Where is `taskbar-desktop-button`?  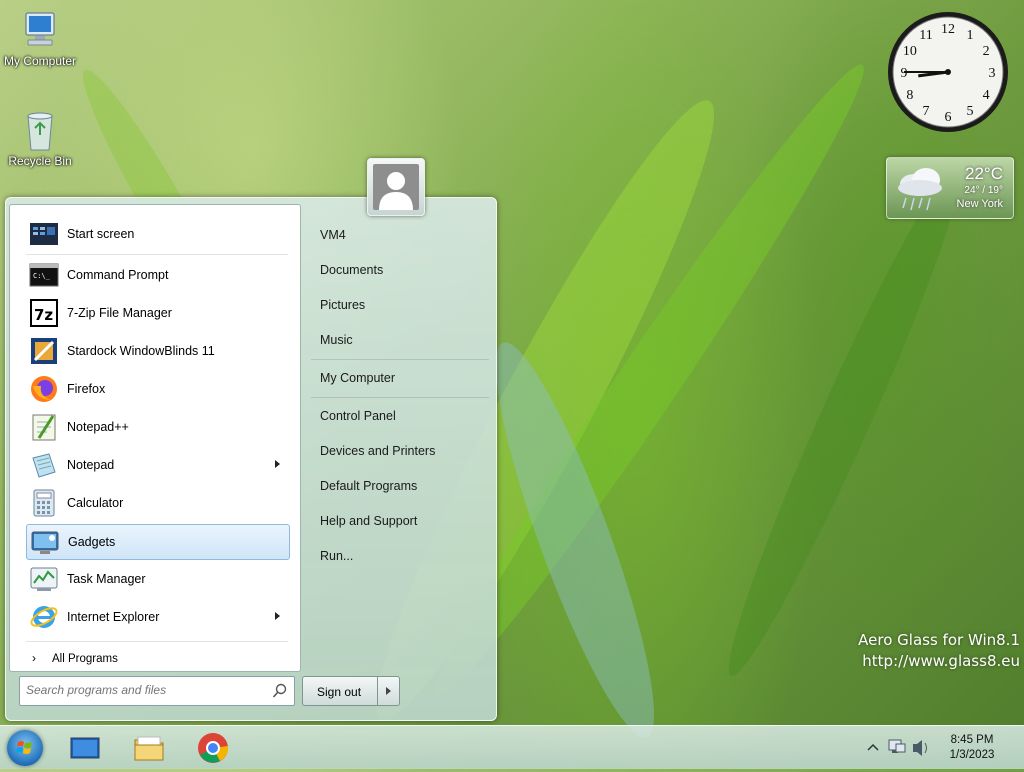 taskbar-desktop-button is located at coordinates (85, 748).